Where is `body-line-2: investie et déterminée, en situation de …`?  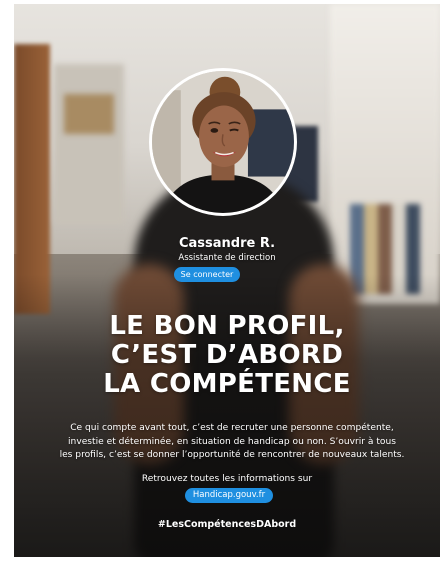
body-line-2: investie et déterminée, en situation de … is located at coordinates (232, 441).